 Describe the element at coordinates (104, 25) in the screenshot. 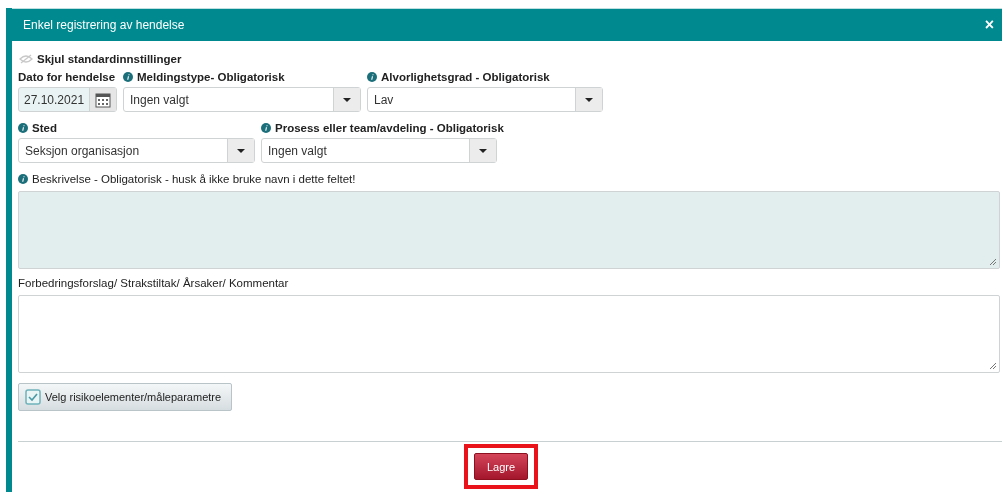

I see `dialog-title: Enkel registrering av hendelse` at that location.